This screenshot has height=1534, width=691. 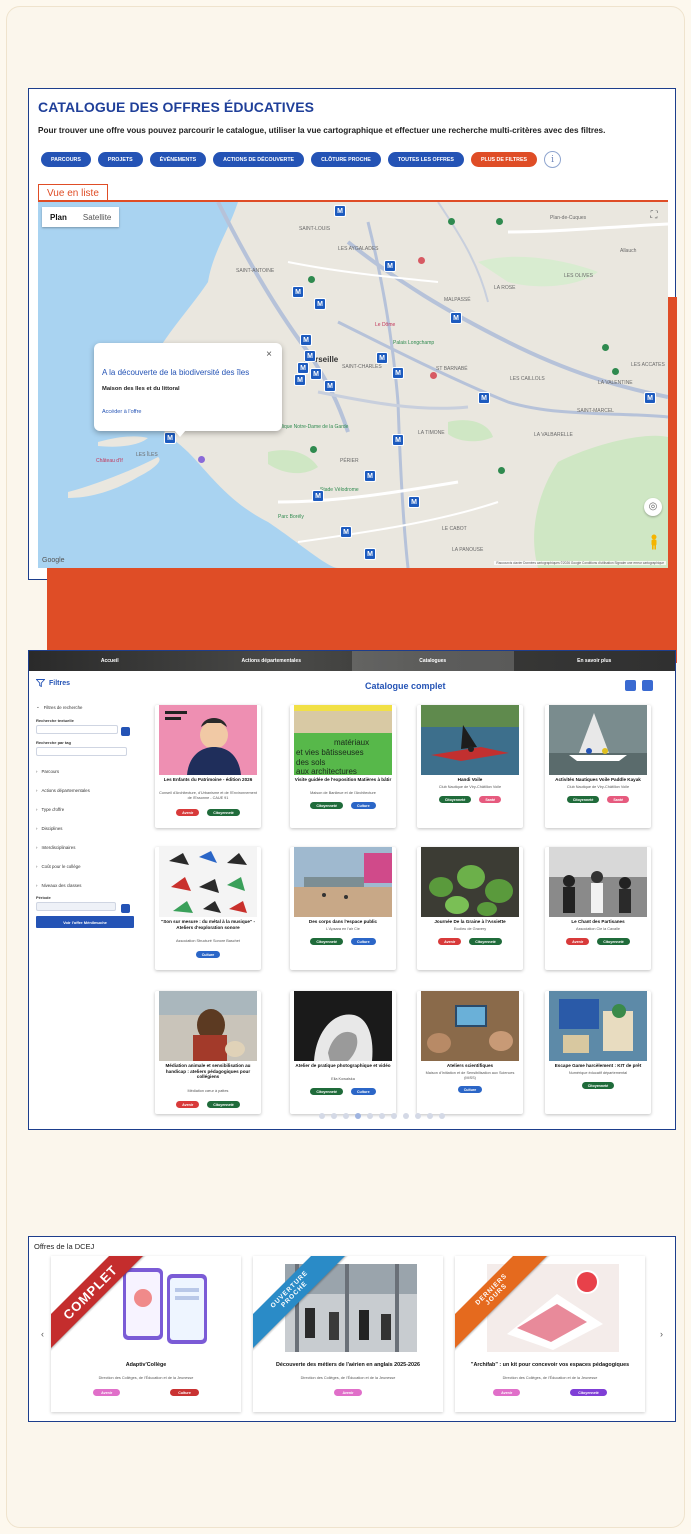 What do you see at coordinates (120, 159) in the screenshot?
I see `filter-projets-button: PROJETS` at bounding box center [120, 159].